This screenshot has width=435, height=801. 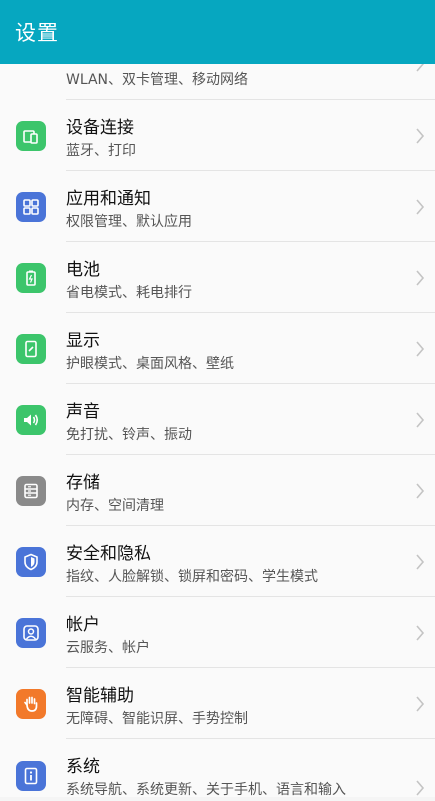 I want to click on settings-item-subtitle: 系统导航、系统更新、关于手机、语言和输入, so click(x=206, y=790).